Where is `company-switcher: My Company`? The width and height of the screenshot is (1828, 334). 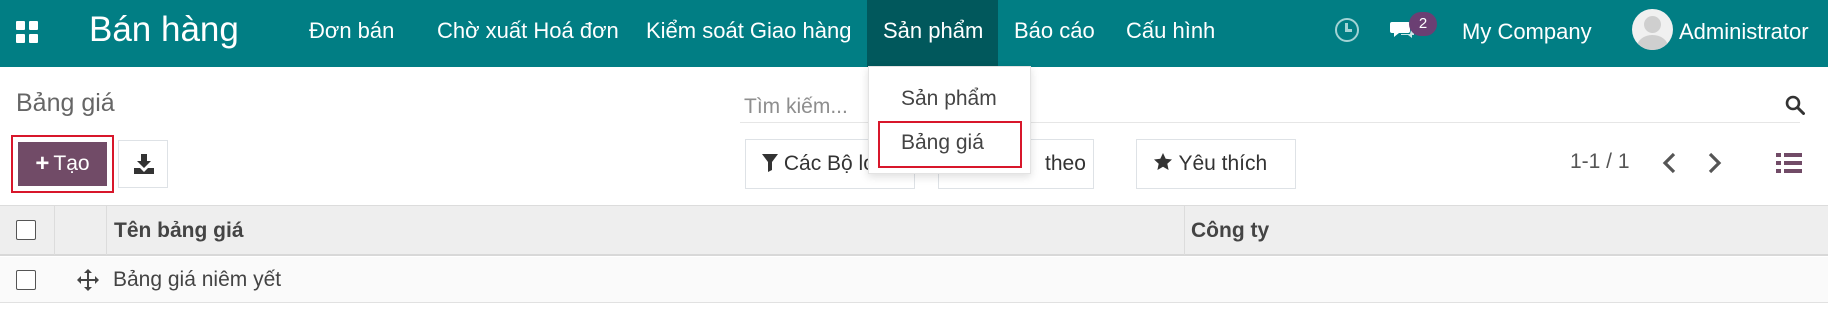
company-switcher: My Company is located at coordinates (1527, 32).